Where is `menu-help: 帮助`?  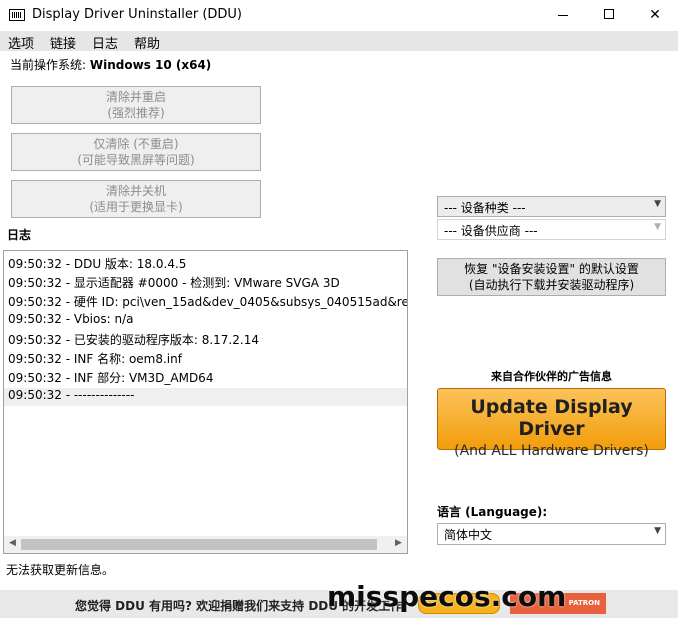
menu-help: 帮助 is located at coordinates (147, 42).